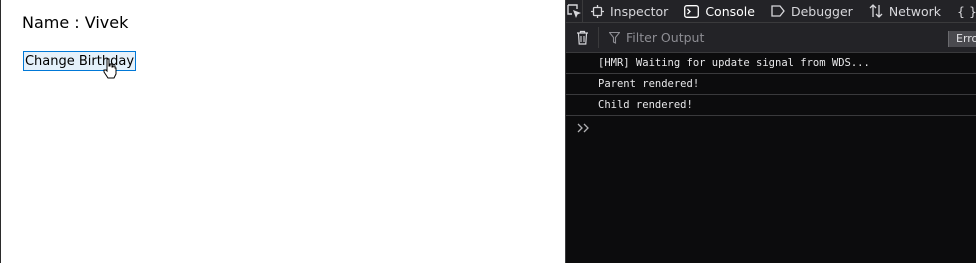 The width and height of the screenshot is (976, 263). Describe the element at coordinates (79, 61) in the screenshot. I see `change-birthday-button: Change Birthday` at that location.